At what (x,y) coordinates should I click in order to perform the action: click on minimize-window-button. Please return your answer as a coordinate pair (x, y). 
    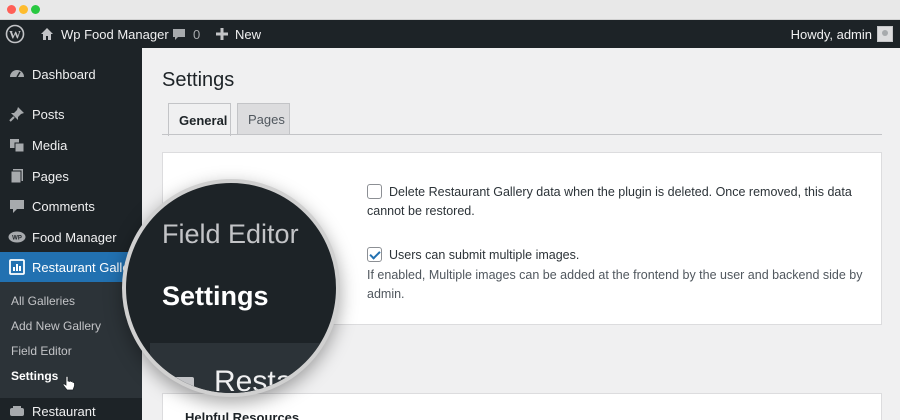
    Looking at the image, I should click on (23, 9).